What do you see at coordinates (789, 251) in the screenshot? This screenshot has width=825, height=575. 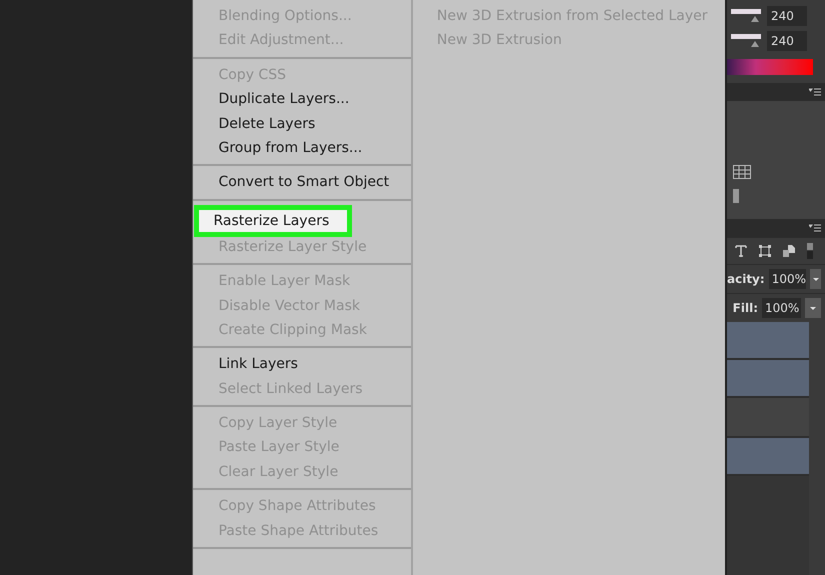 I see `smart-object-icon` at bounding box center [789, 251].